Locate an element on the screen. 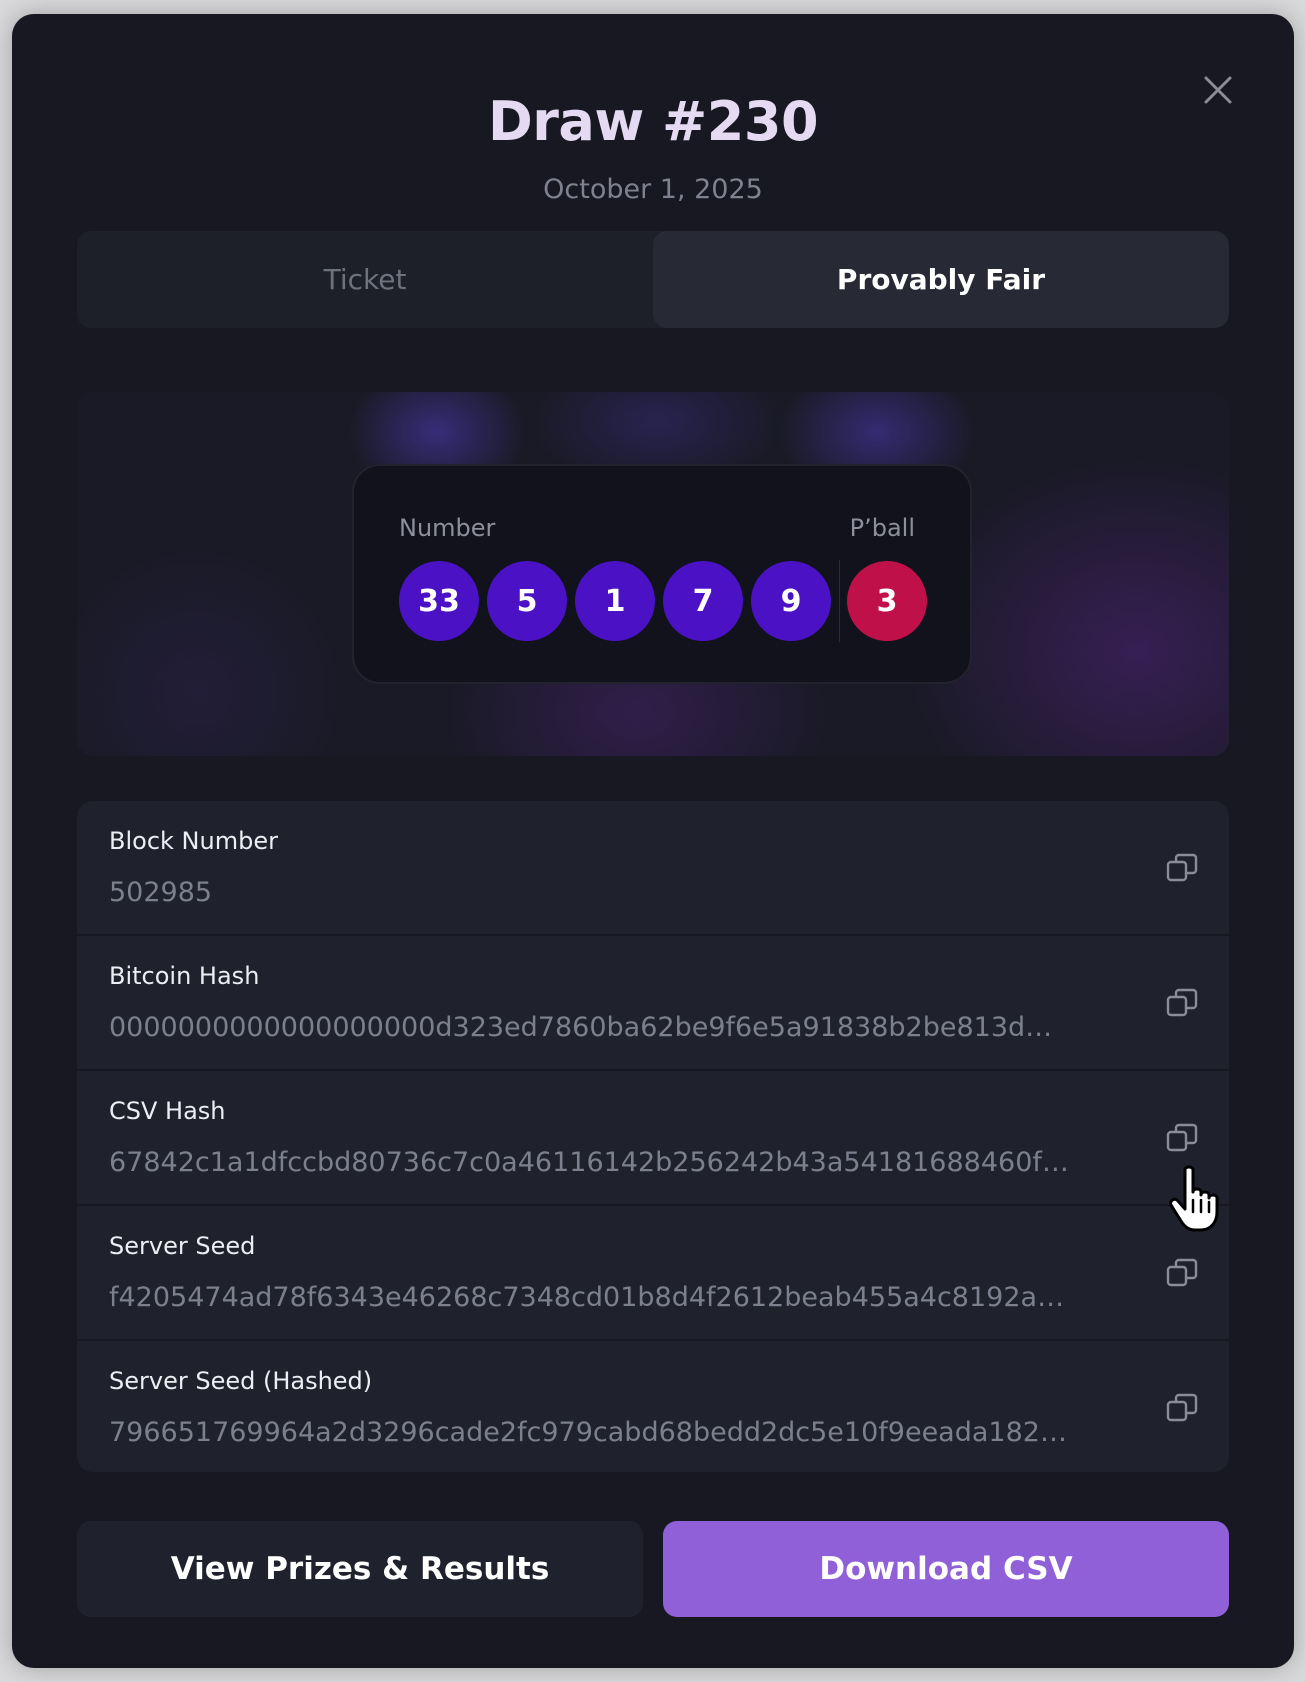  detail-label: Server Seed is located at coordinates (182, 1246).